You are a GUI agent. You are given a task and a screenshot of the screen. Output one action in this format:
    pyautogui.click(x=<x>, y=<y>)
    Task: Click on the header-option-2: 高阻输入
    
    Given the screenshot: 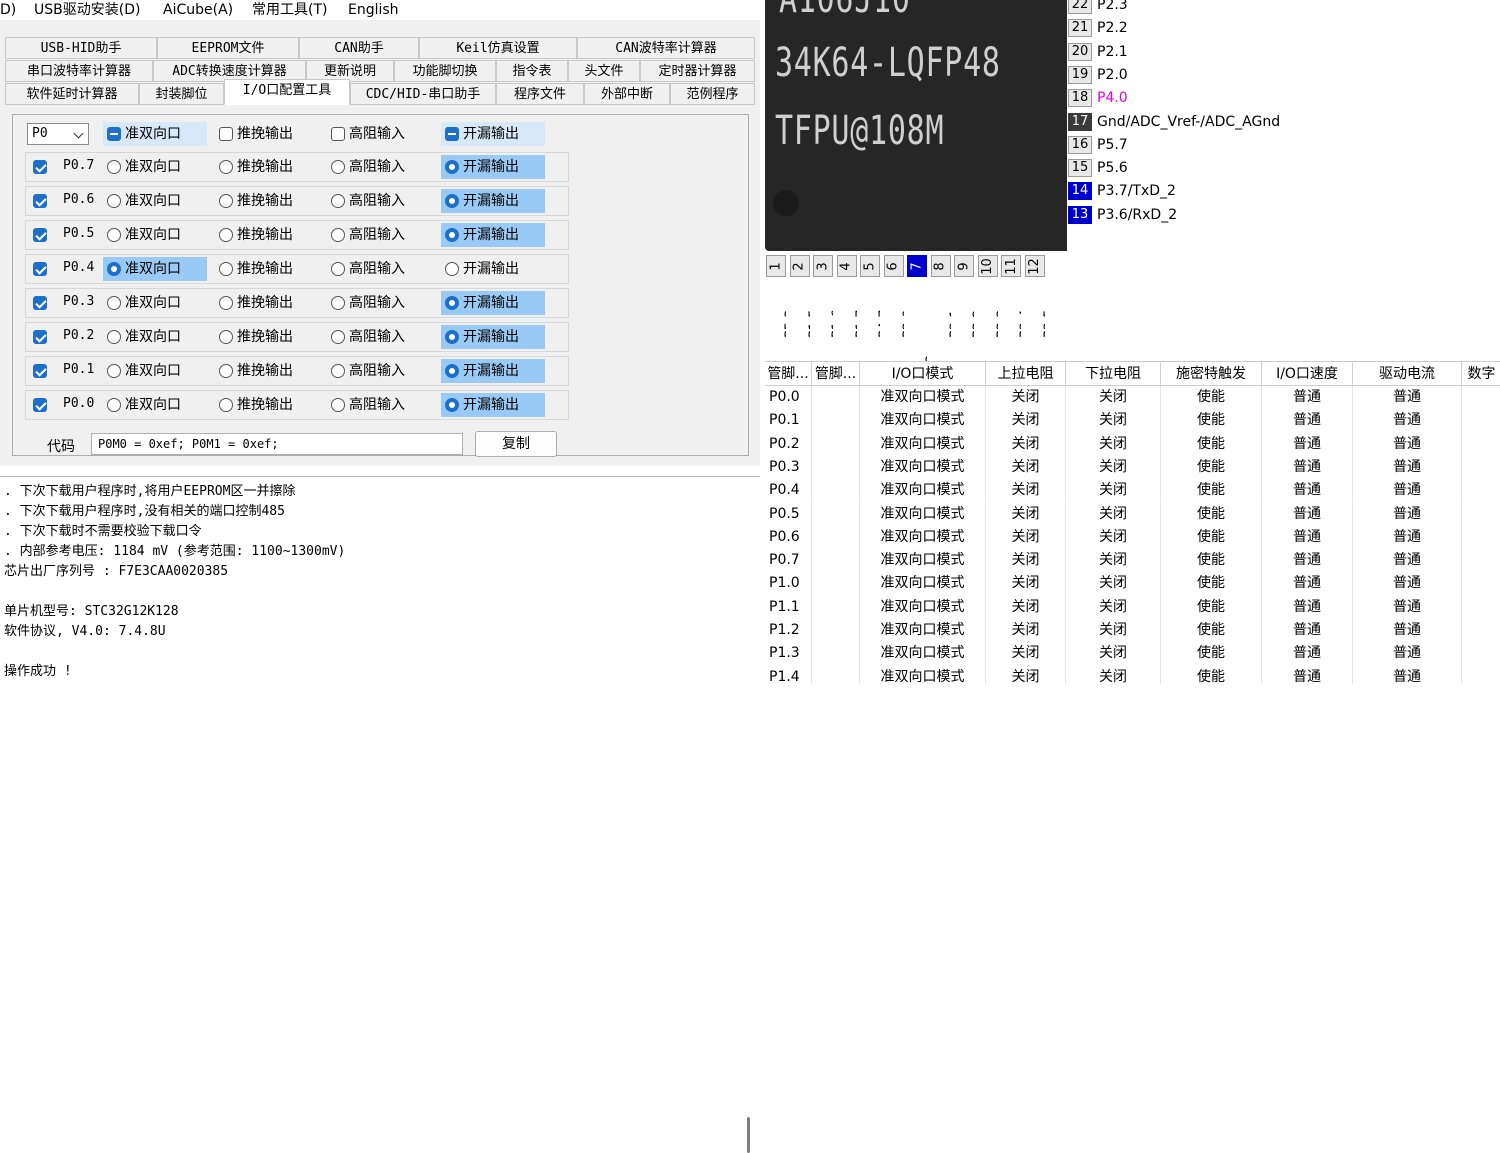 What is the action you would take?
    pyautogui.click(x=379, y=134)
    